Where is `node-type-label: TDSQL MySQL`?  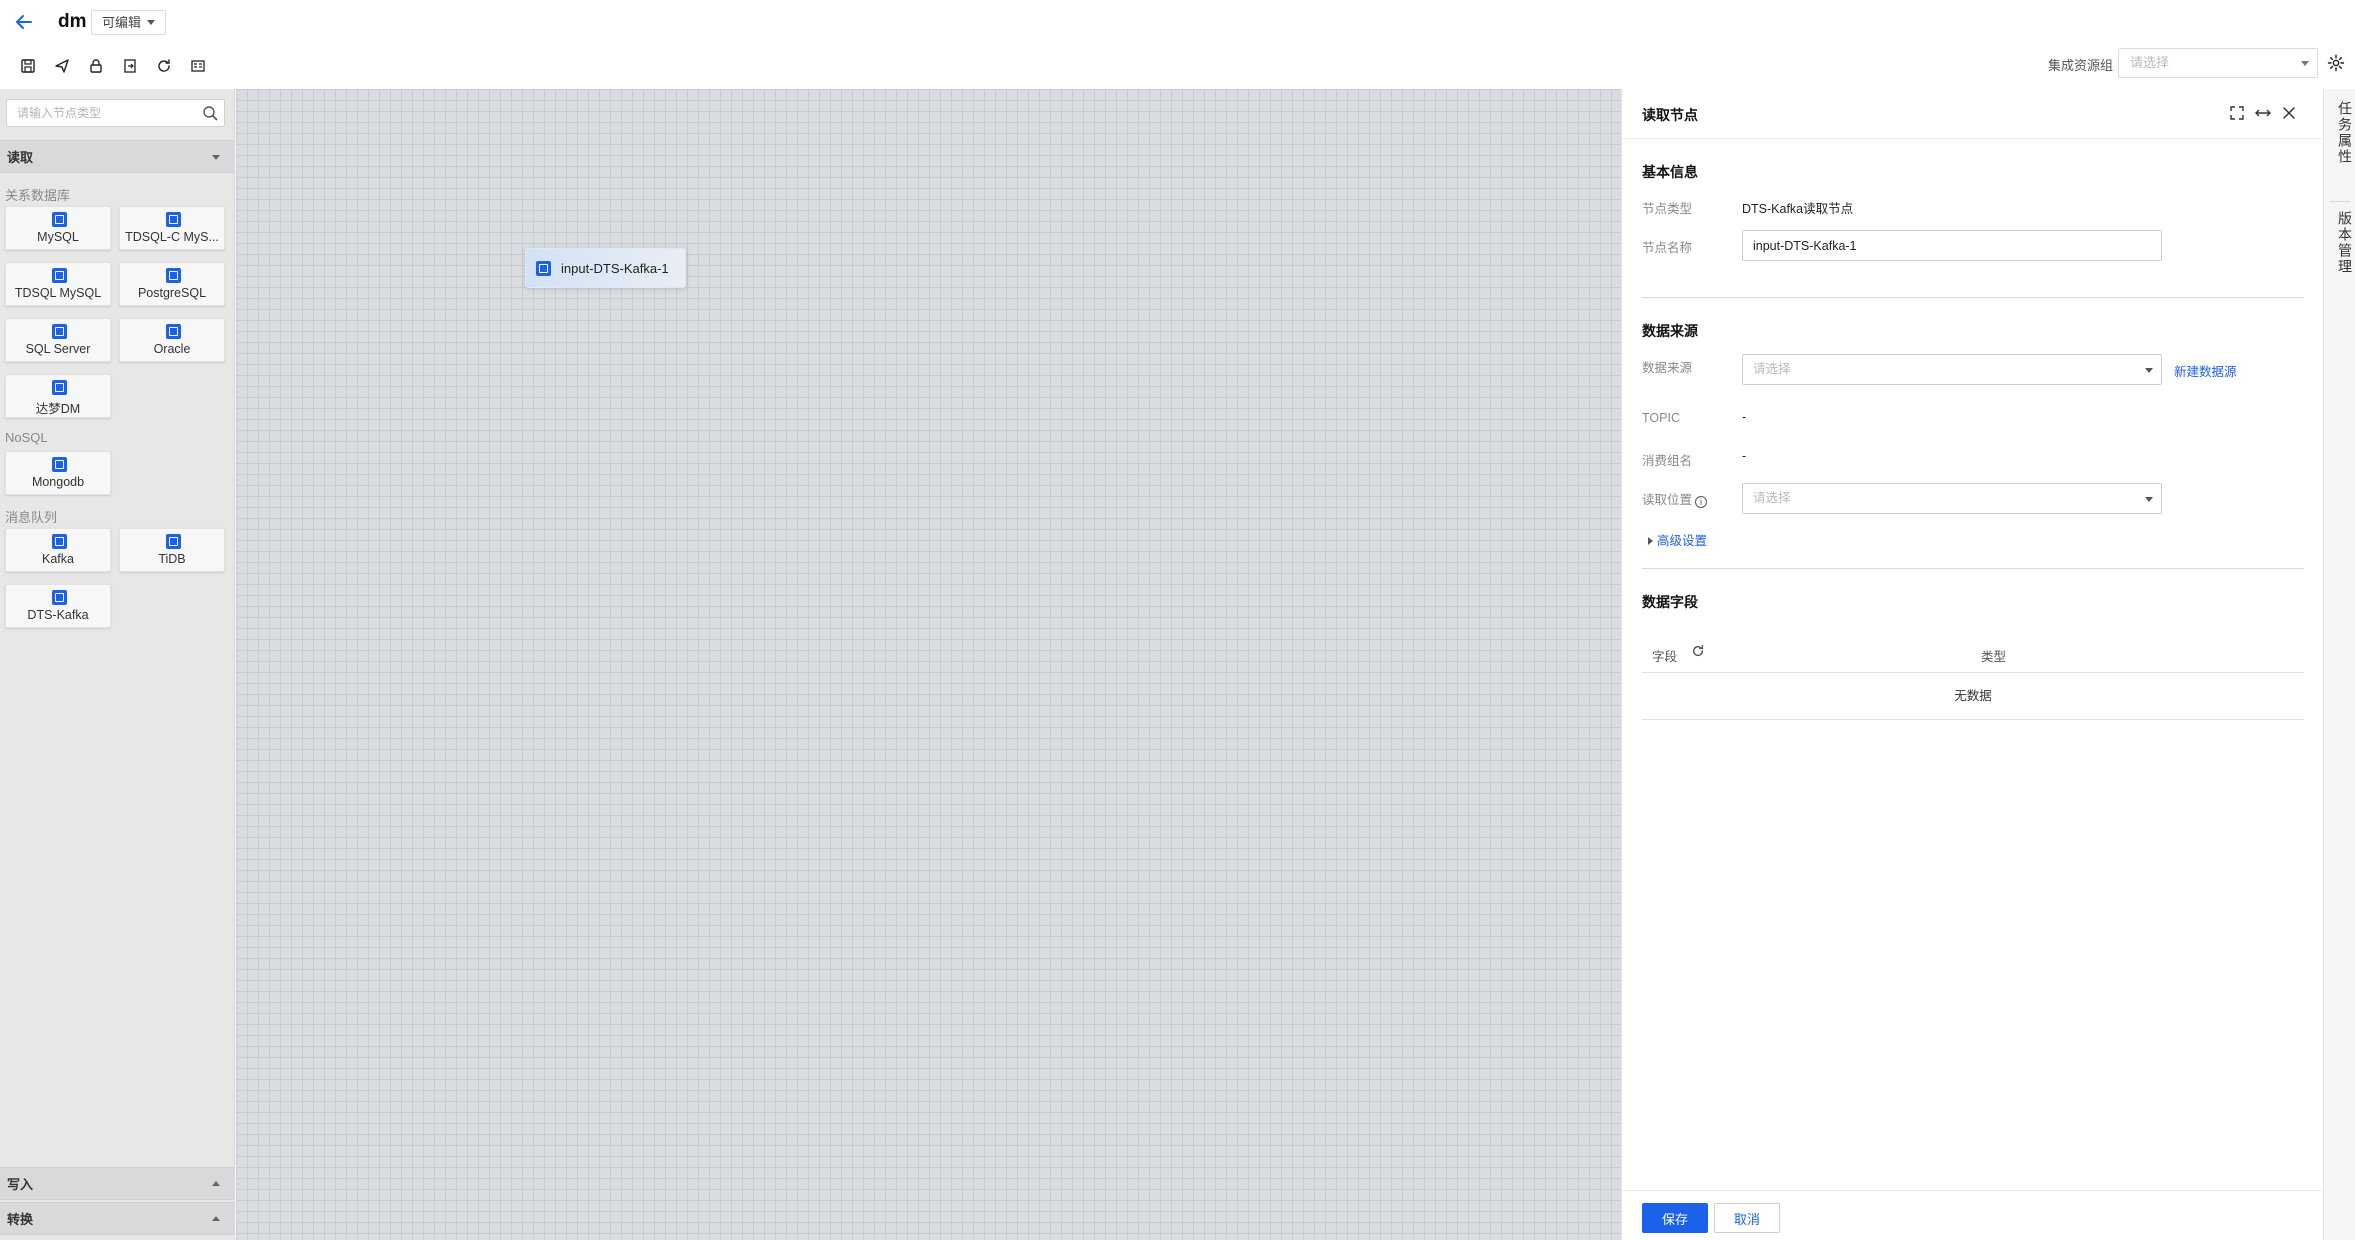
node-type-label: TDSQL MySQL is located at coordinates (58, 293).